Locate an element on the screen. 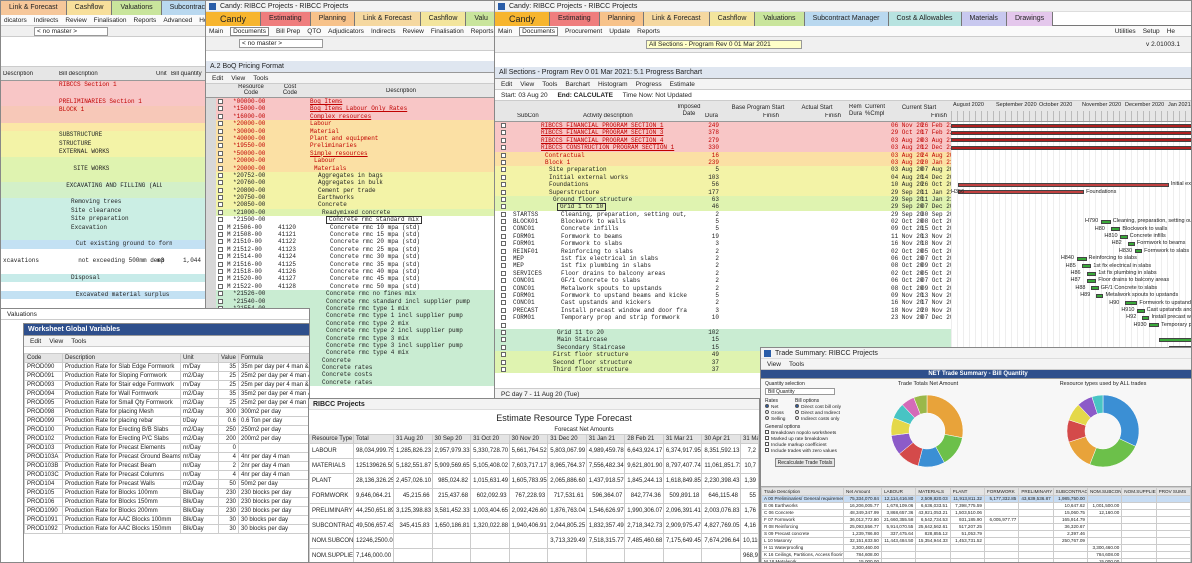 Image resolution: width=1192 pixels, height=563 pixels. menu-item: Update is located at coordinates (619, 31).